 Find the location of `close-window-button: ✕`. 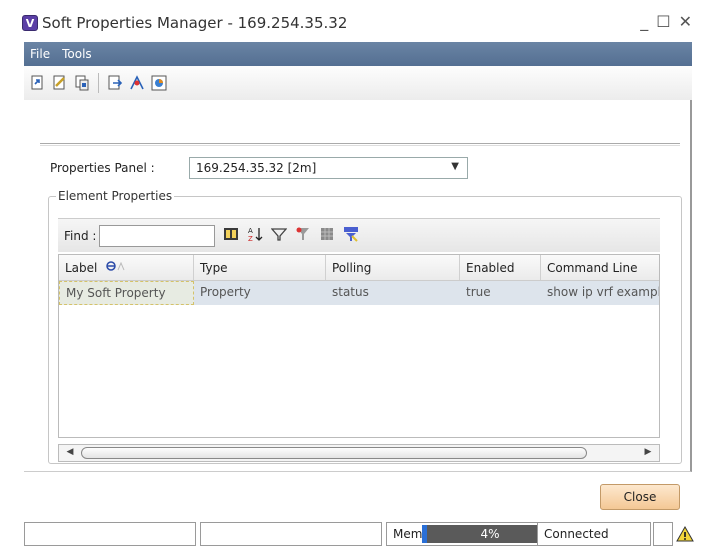

close-window-button: ✕ is located at coordinates (685, 21).